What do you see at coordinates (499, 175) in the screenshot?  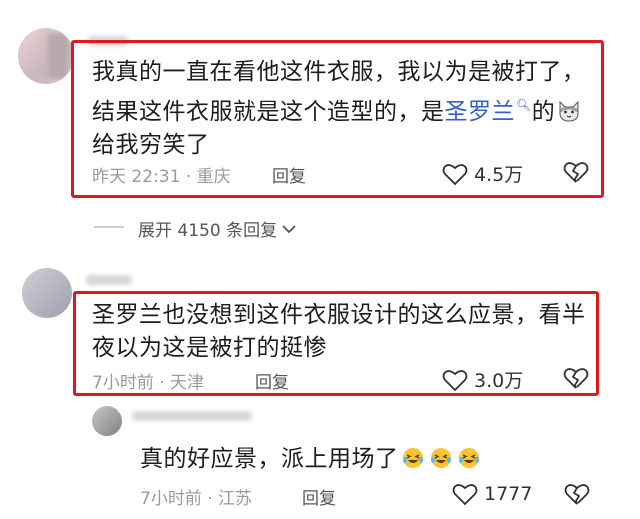 I see `like-count: 4.5万` at bounding box center [499, 175].